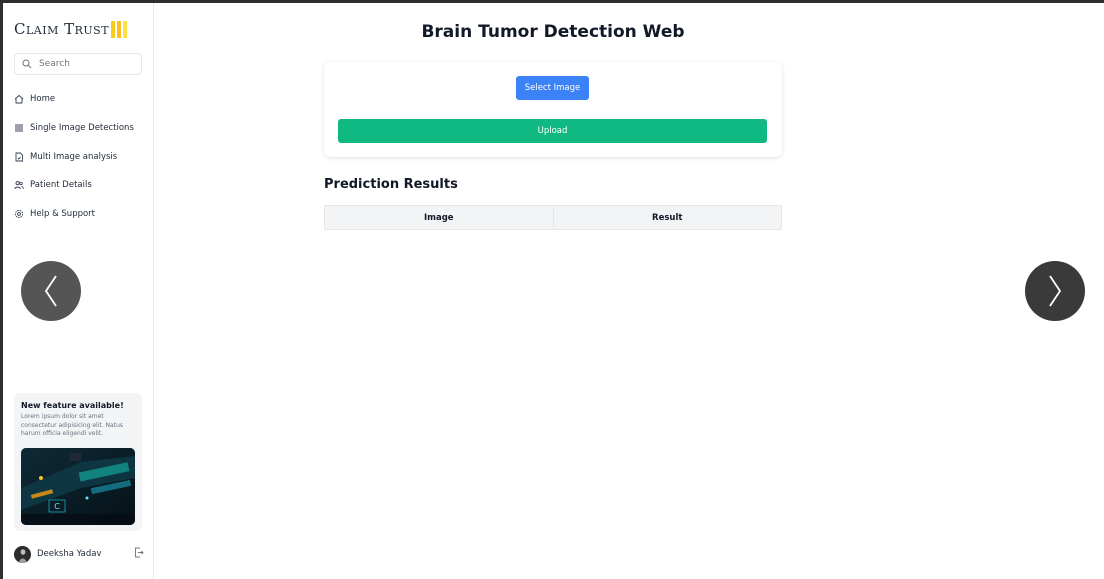 The width and height of the screenshot is (1104, 579). What do you see at coordinates (139, 552) in the screenshot?
I see `logout-icon` at bounding box center [139, 552].